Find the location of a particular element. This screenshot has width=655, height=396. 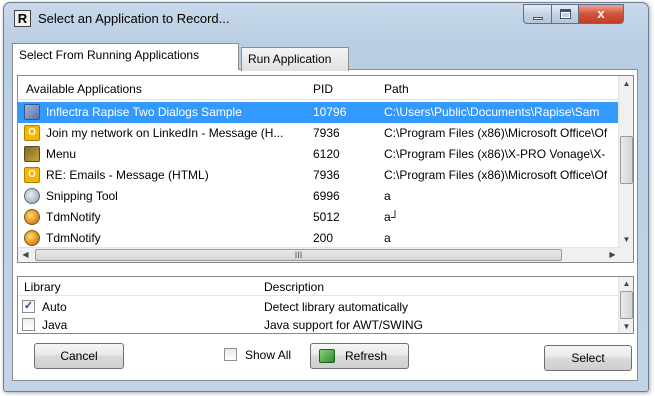

scroll-right-arrow-icon: ▶ is located at coordinates (612, 255).